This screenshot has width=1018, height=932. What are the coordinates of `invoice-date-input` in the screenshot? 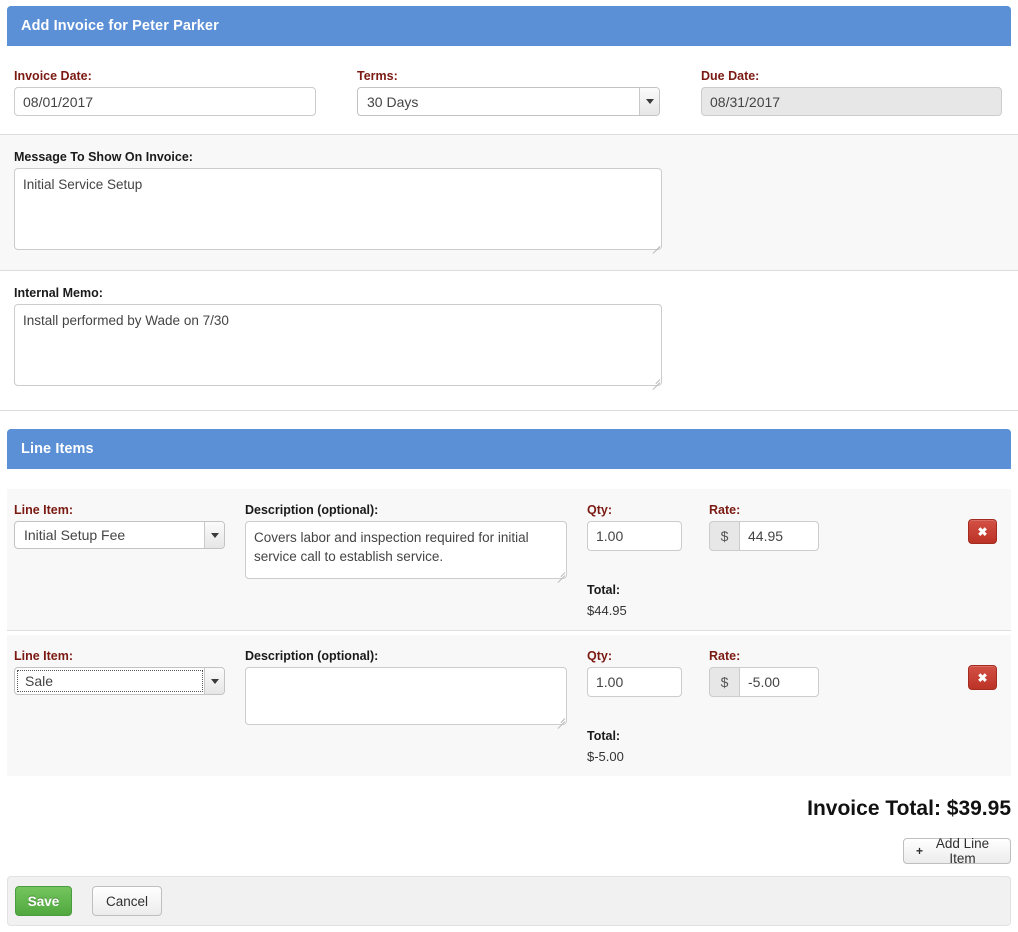 It's located at (165, 101).